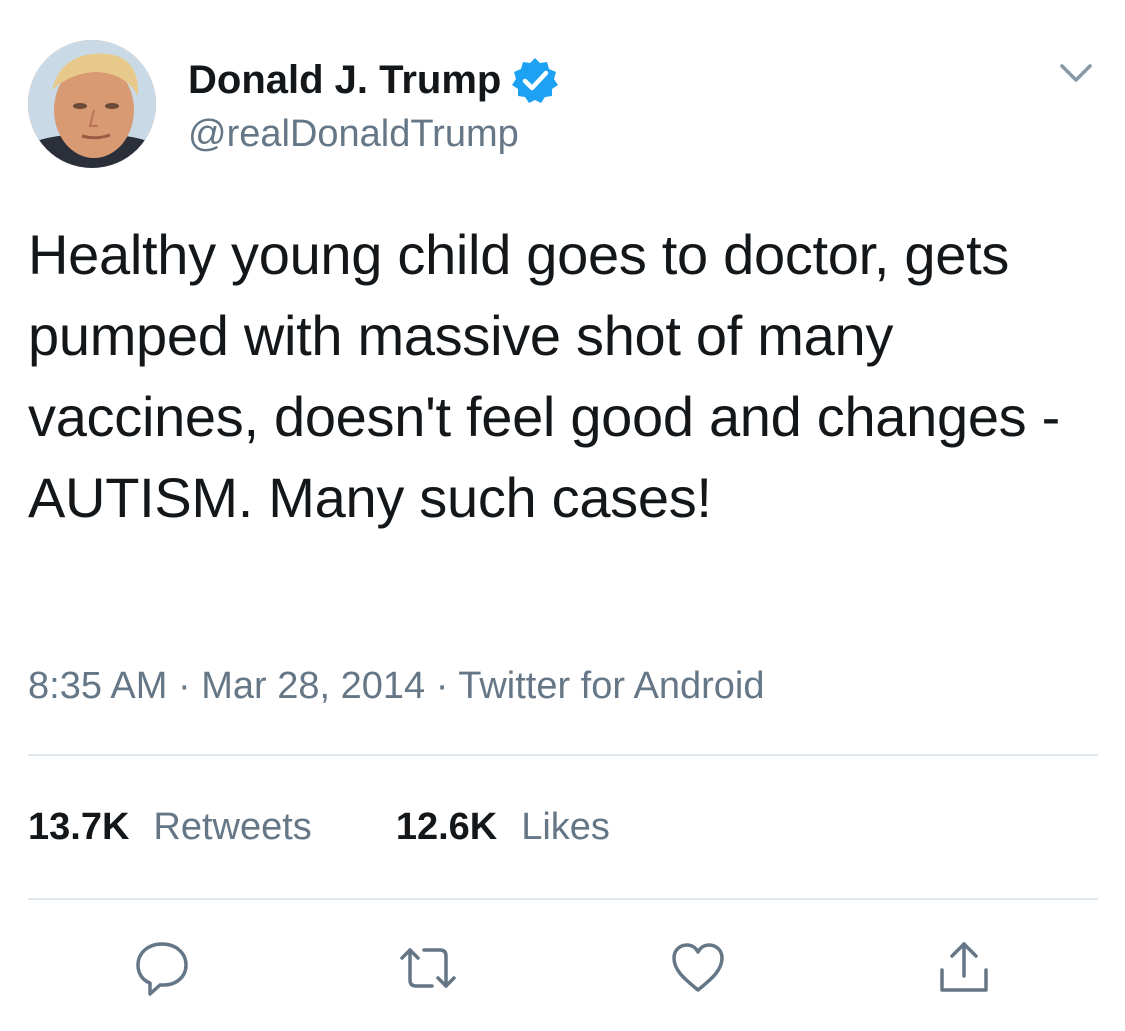 The height and width of the screenshot is (1031, 1125). I want to click on likes-stat: 12.6K Likes, so click(503, 827).